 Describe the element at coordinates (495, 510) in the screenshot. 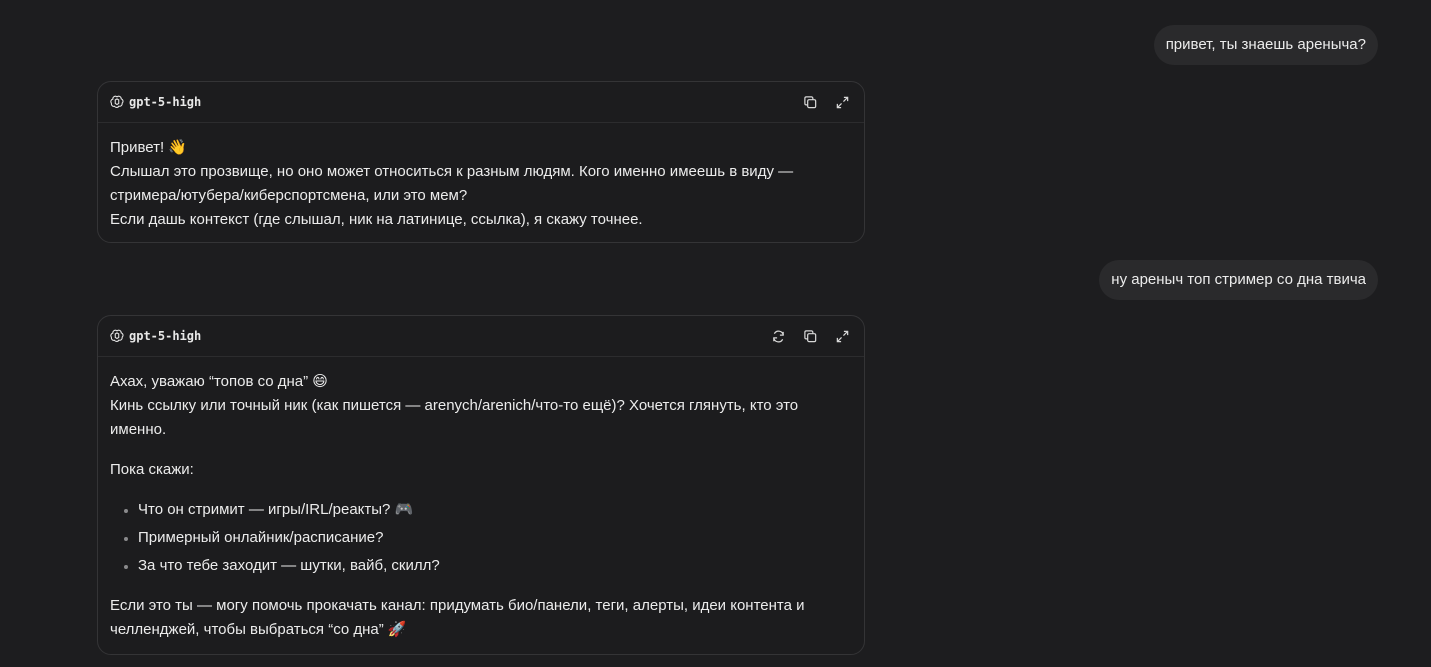

I see `list-item: Что он стримит — игры/IRL/реакты? 🎮` at that location.